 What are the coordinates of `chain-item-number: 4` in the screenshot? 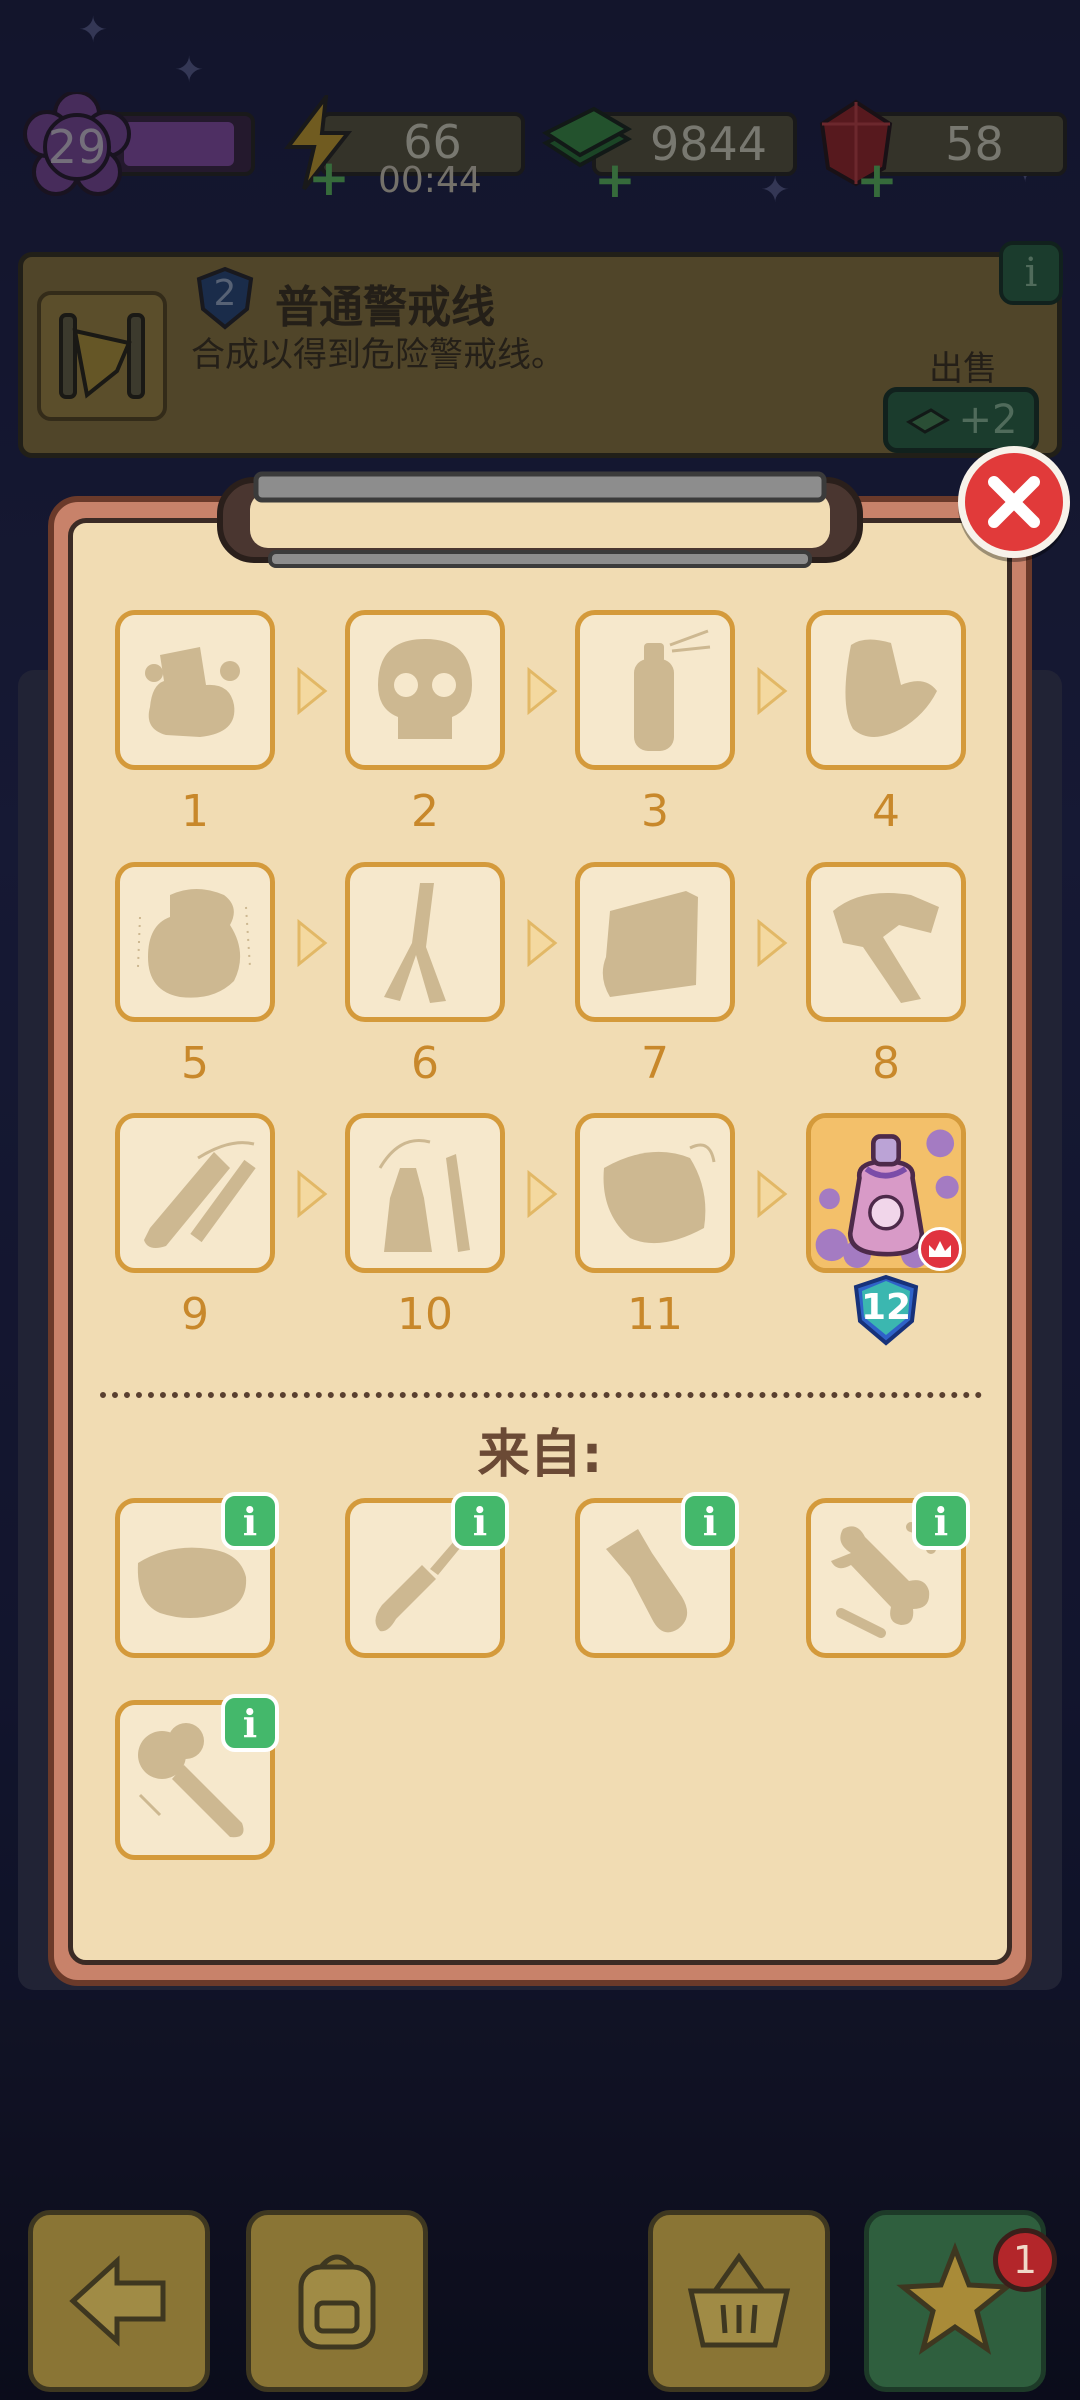 It's located at (886, 811).